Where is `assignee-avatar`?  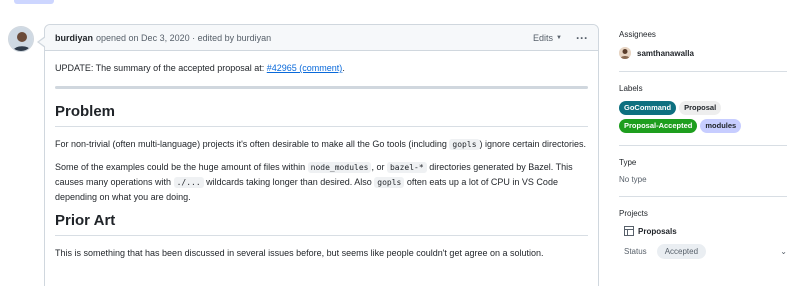
assignee-avatar is located at coordinates (625, 53).